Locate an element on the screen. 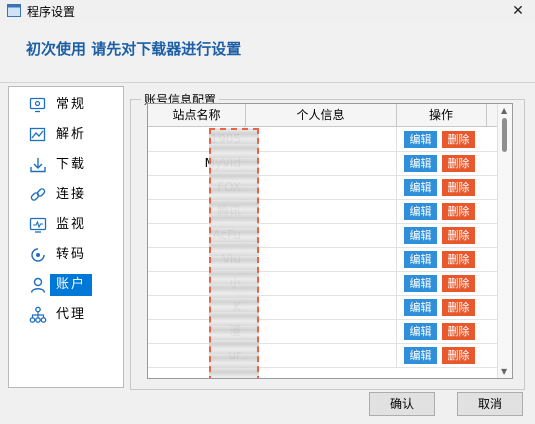 The image size is (535, 424). sidebar-item-label: 监视 is located at coordinates (71, 224).